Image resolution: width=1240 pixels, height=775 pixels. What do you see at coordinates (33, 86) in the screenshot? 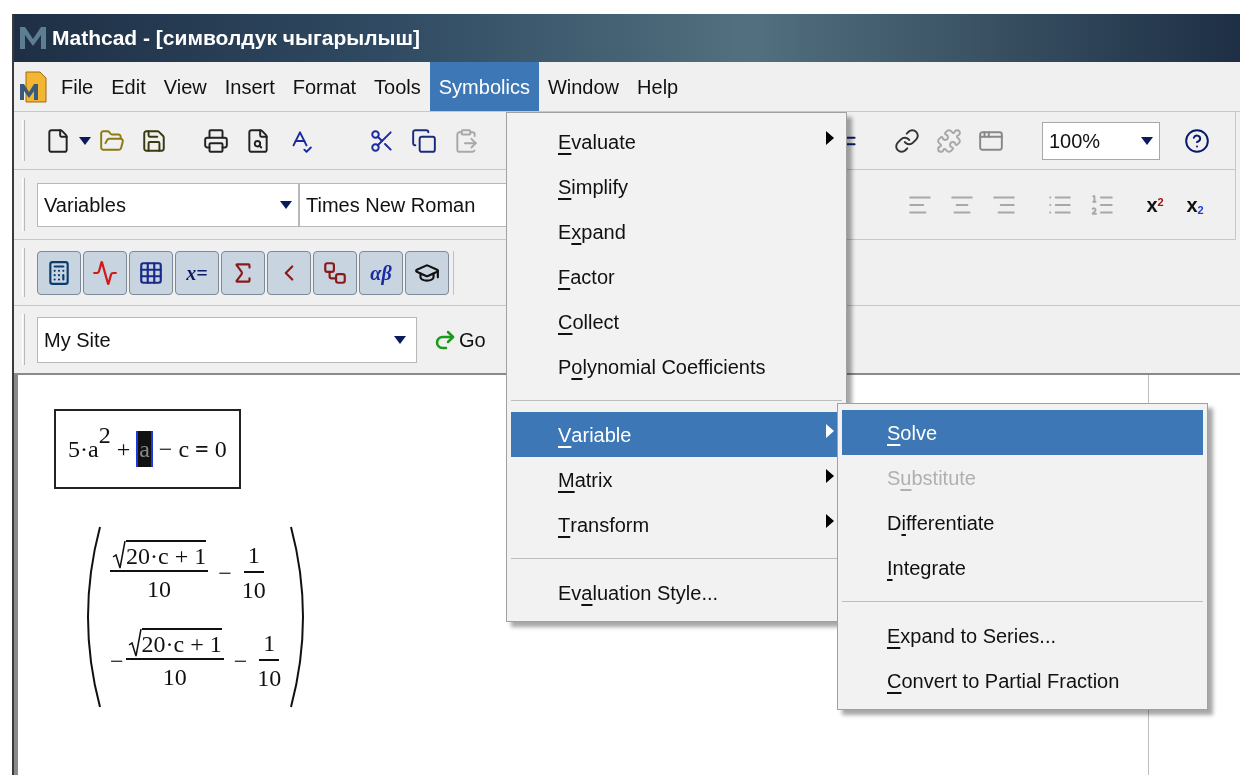
I see `document-logo-icon` at bounding box center [33, 86].